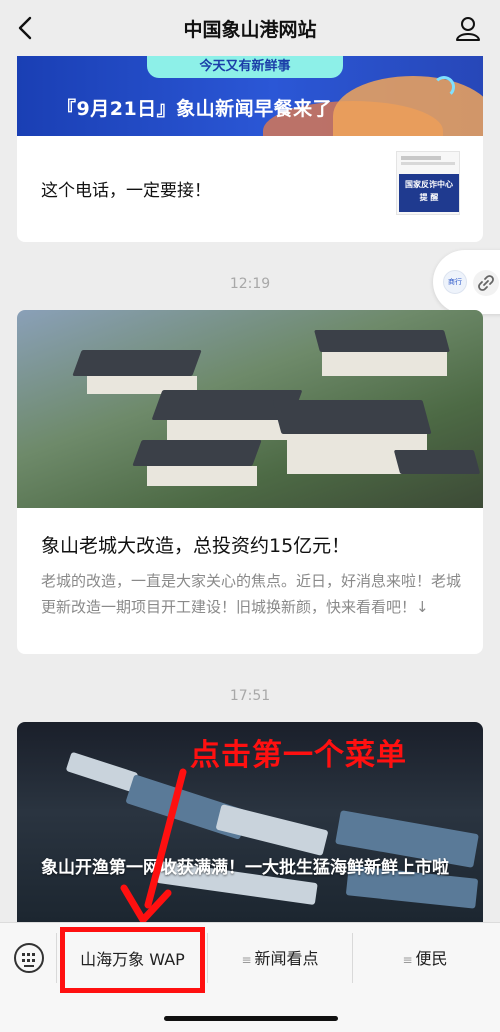 The image size is (500, 1032). What do you see at coordinates (246, 868) in the screenshot?
I see `article-title: 象山开渔第一网收获满满！一大批生猛海鲜新鲜上市啦` at bounding box center [246, 868].